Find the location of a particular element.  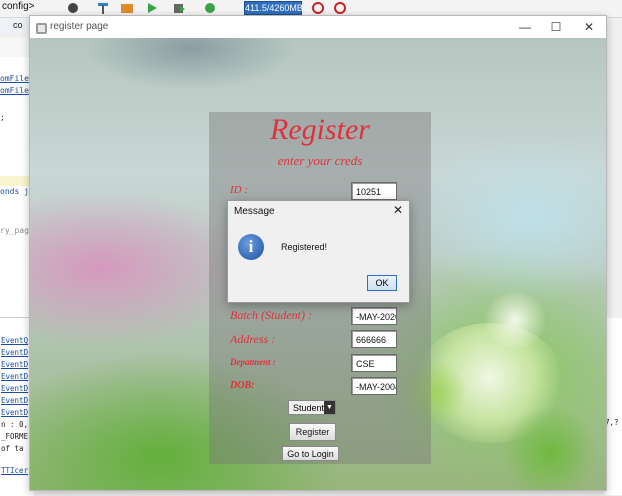

window-title: register page is located at coordinates (79, 26).